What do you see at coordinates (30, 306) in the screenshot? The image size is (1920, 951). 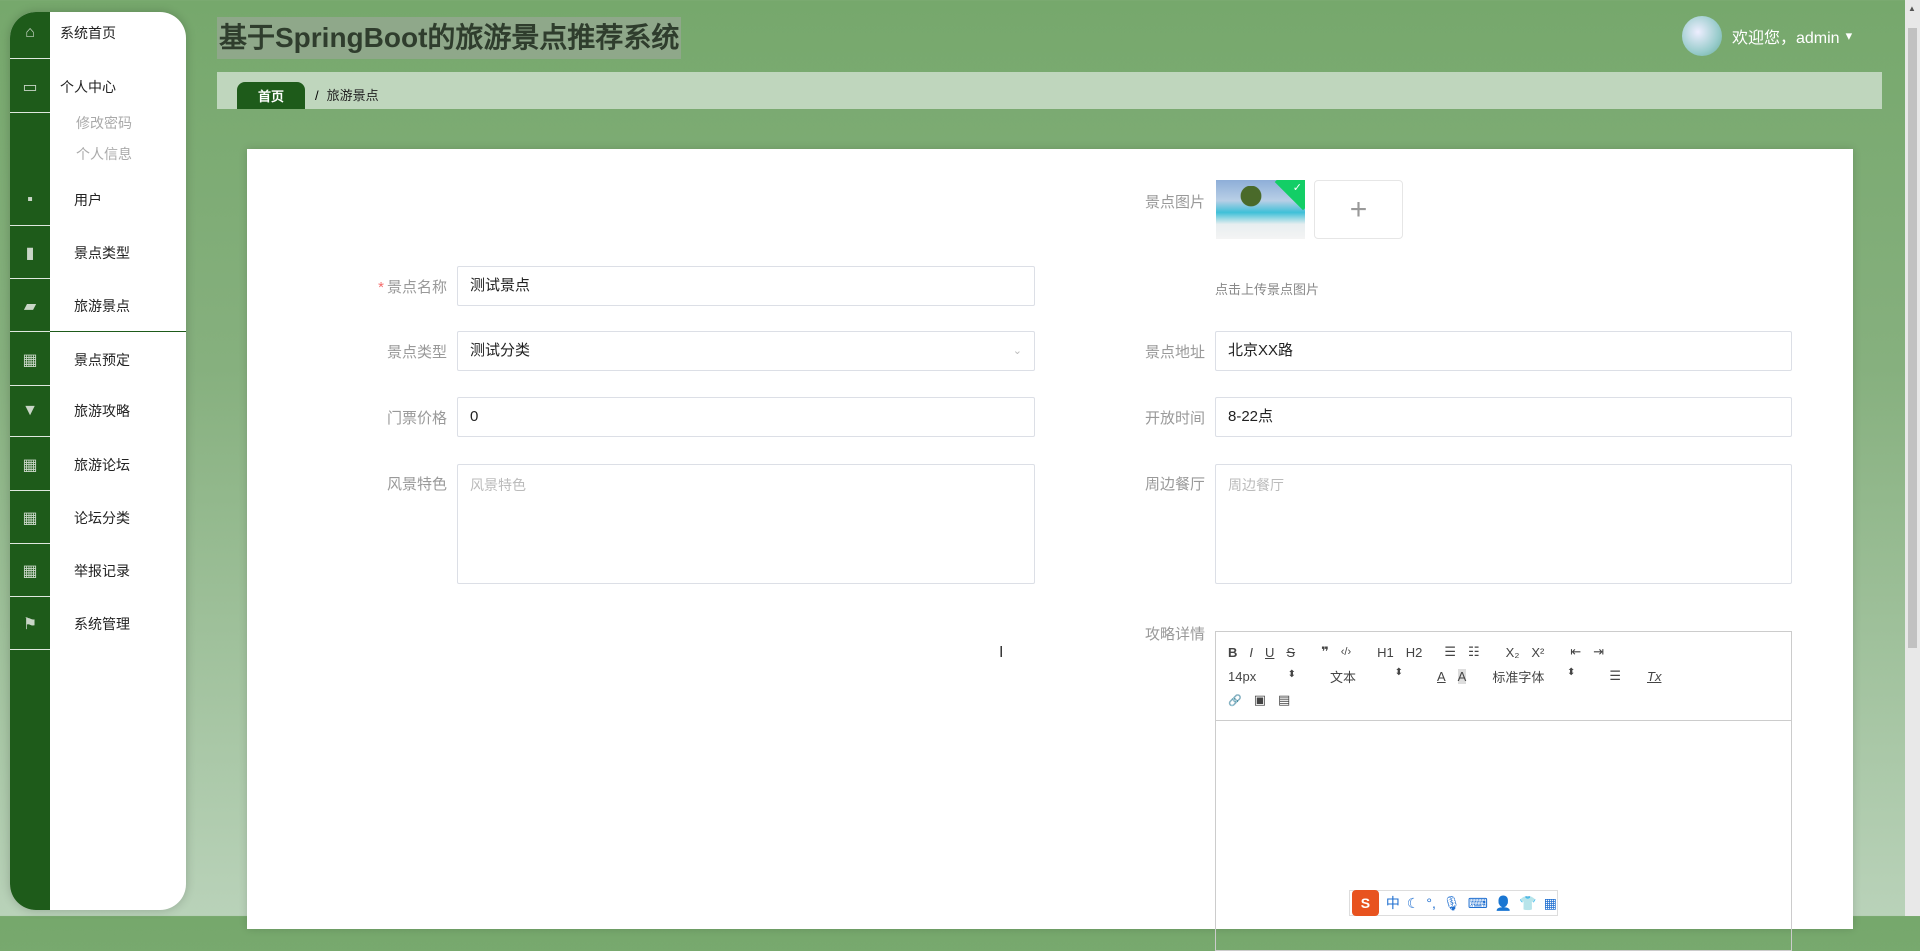 I see `wallet-icon: ▰` at bounding box center [30, 306].